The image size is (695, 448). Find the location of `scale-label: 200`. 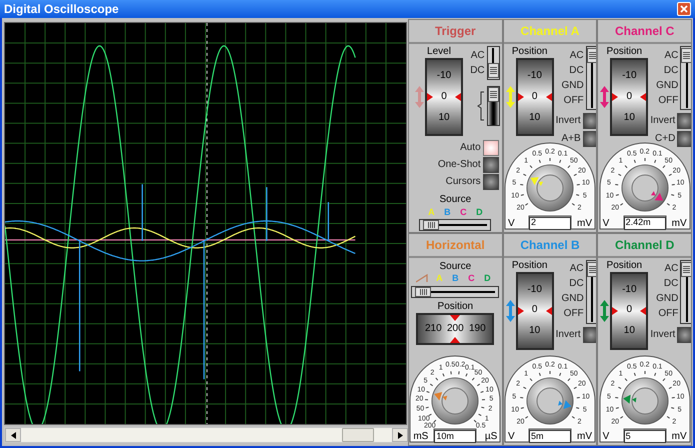

scale-label: 200 is located at coordinates (455, 329).